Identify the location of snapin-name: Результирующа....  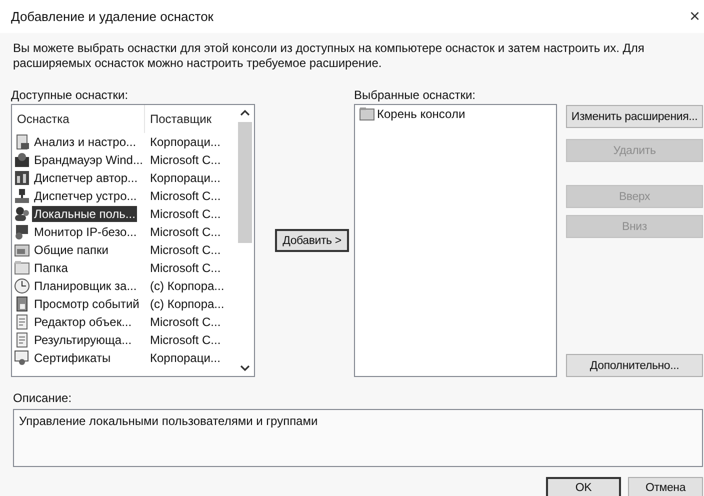
(83, 340).